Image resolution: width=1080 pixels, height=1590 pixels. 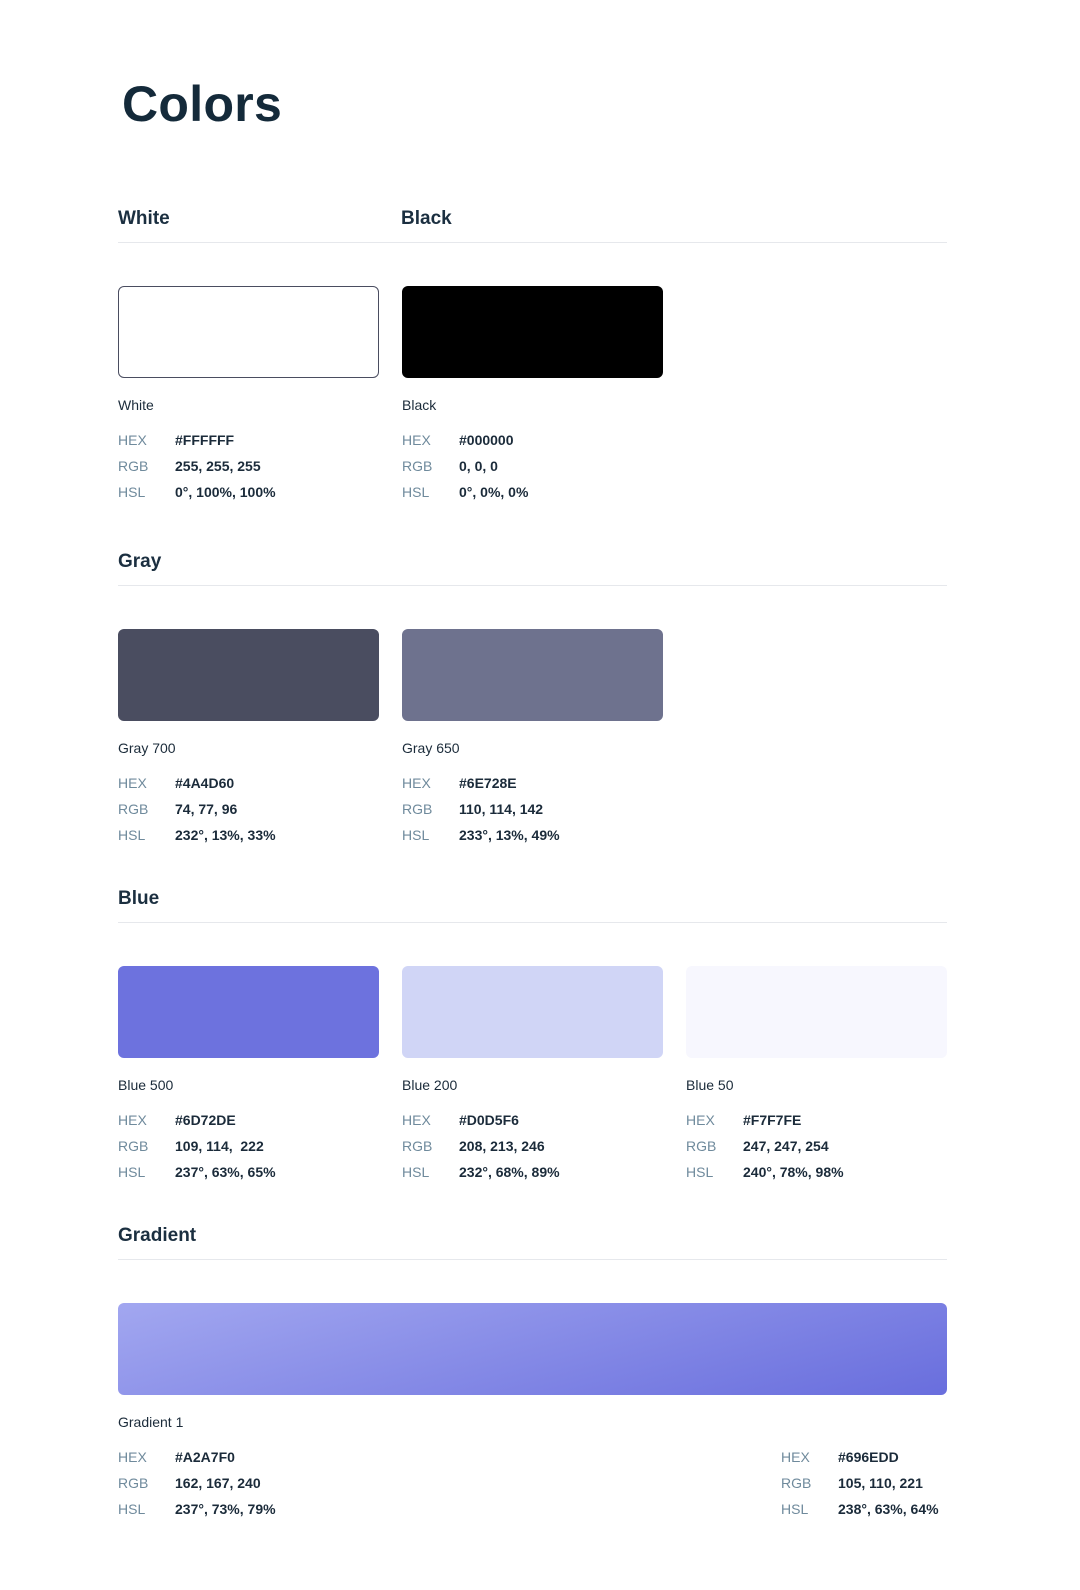 I want to click on rgb-value: 105, 110, 221, so click(x=880, y=1483).